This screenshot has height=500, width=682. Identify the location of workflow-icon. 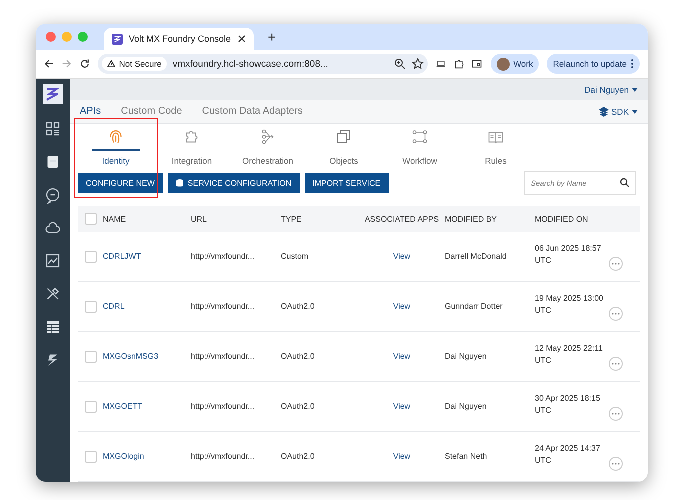
(420, 137).